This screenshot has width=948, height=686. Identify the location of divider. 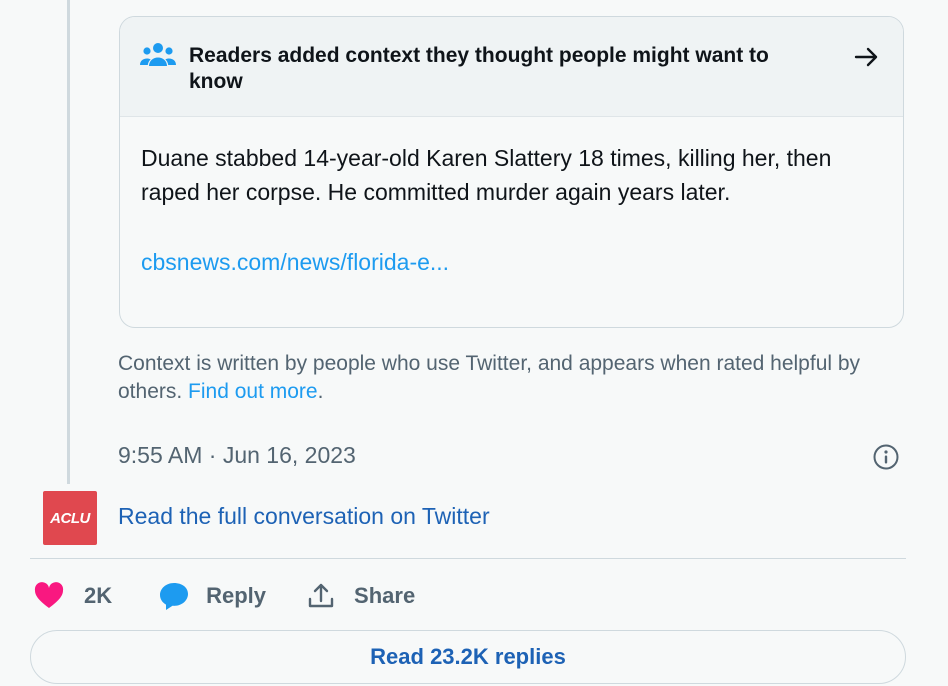
(468, 558).